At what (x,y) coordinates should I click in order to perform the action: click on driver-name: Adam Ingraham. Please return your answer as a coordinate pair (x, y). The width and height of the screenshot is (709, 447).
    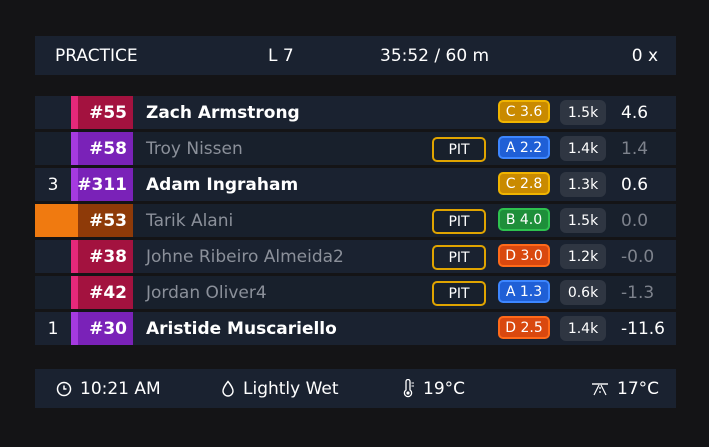
    Looking at the image, I should click on (222, 184).